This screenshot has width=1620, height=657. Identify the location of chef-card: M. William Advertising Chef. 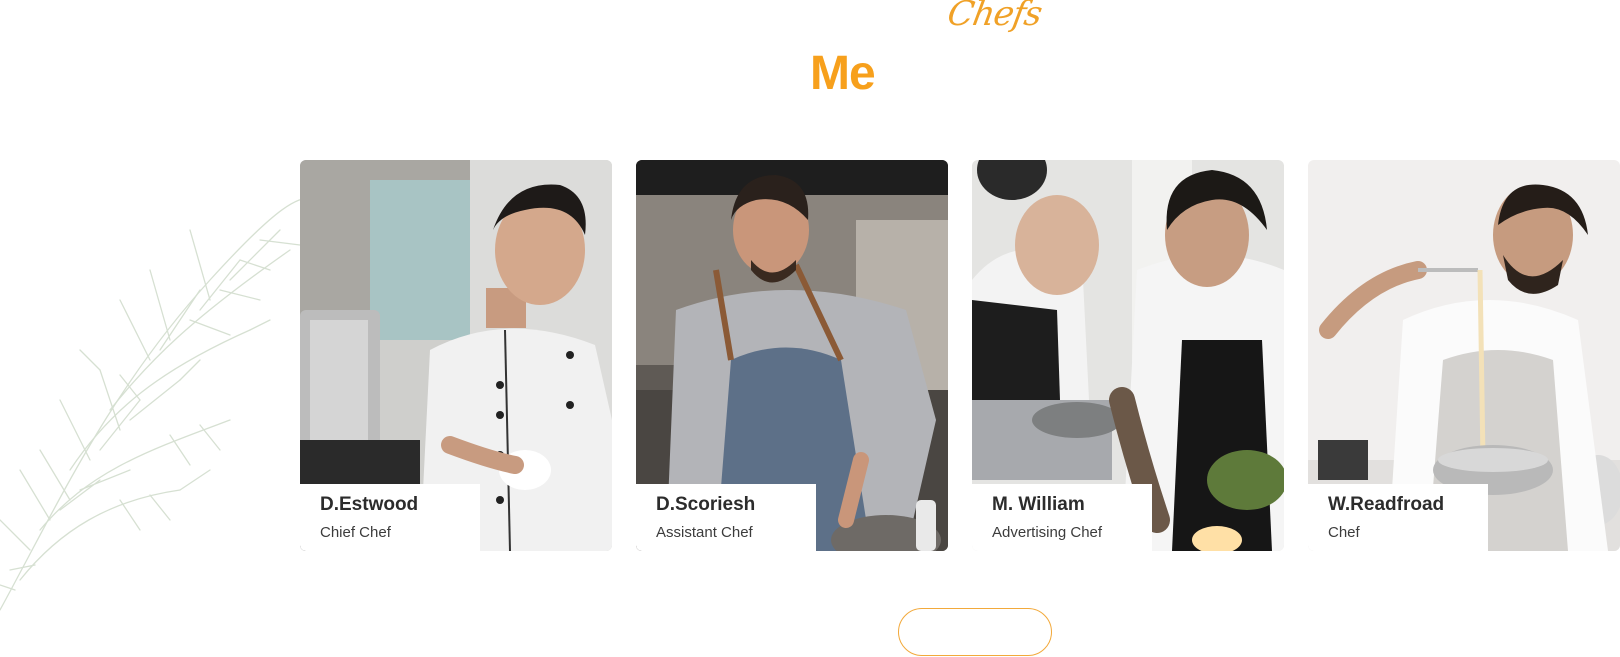
(1128, 355).